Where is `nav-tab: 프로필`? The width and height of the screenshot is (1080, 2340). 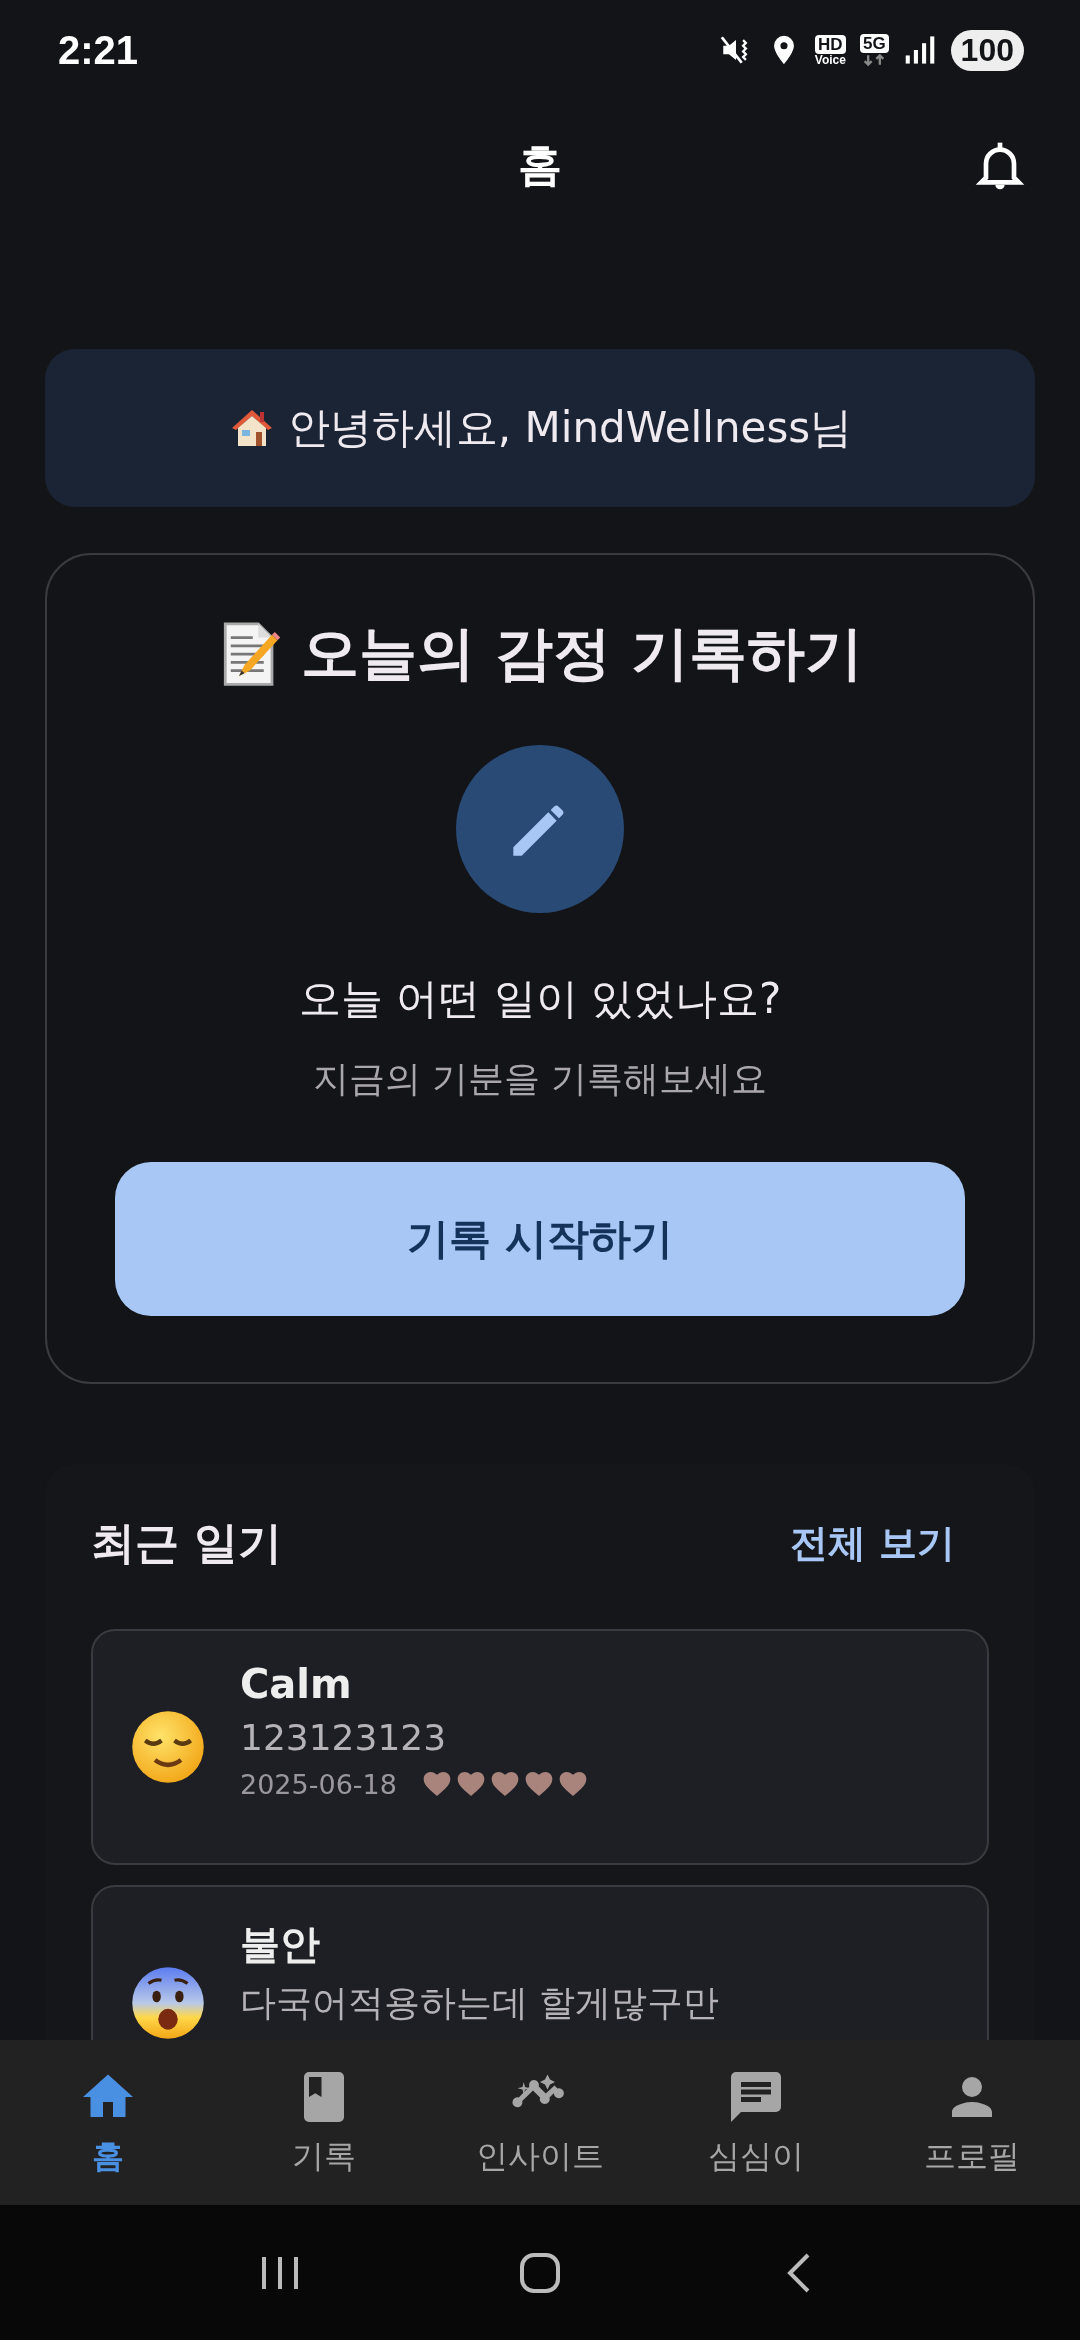 nav-tab: 프로필 is located at coordinates (972, 2122).